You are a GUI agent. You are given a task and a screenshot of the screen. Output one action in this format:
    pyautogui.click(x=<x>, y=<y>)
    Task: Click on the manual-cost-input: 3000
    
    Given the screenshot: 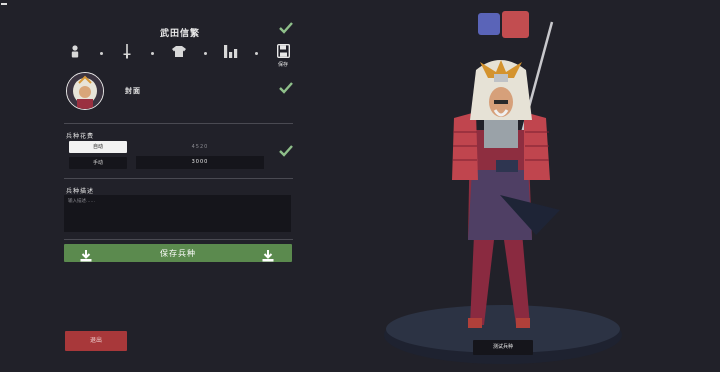 What is the action you would take?
    pyautogui.click(x=200, y=162)
    